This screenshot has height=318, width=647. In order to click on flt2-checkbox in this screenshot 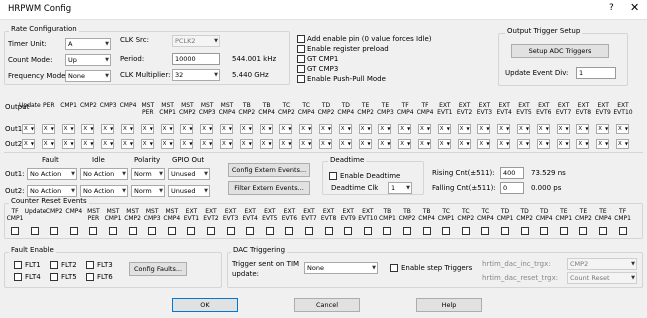, I will do `click(54, 265)`.